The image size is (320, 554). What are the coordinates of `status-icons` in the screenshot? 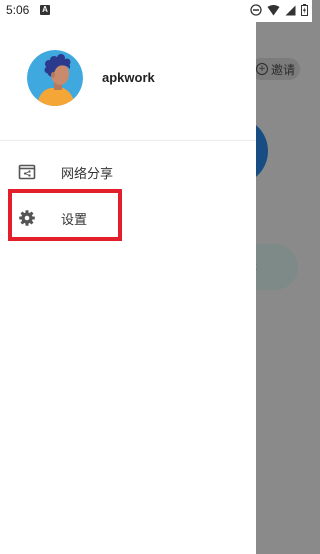 It's located at (279, 10).